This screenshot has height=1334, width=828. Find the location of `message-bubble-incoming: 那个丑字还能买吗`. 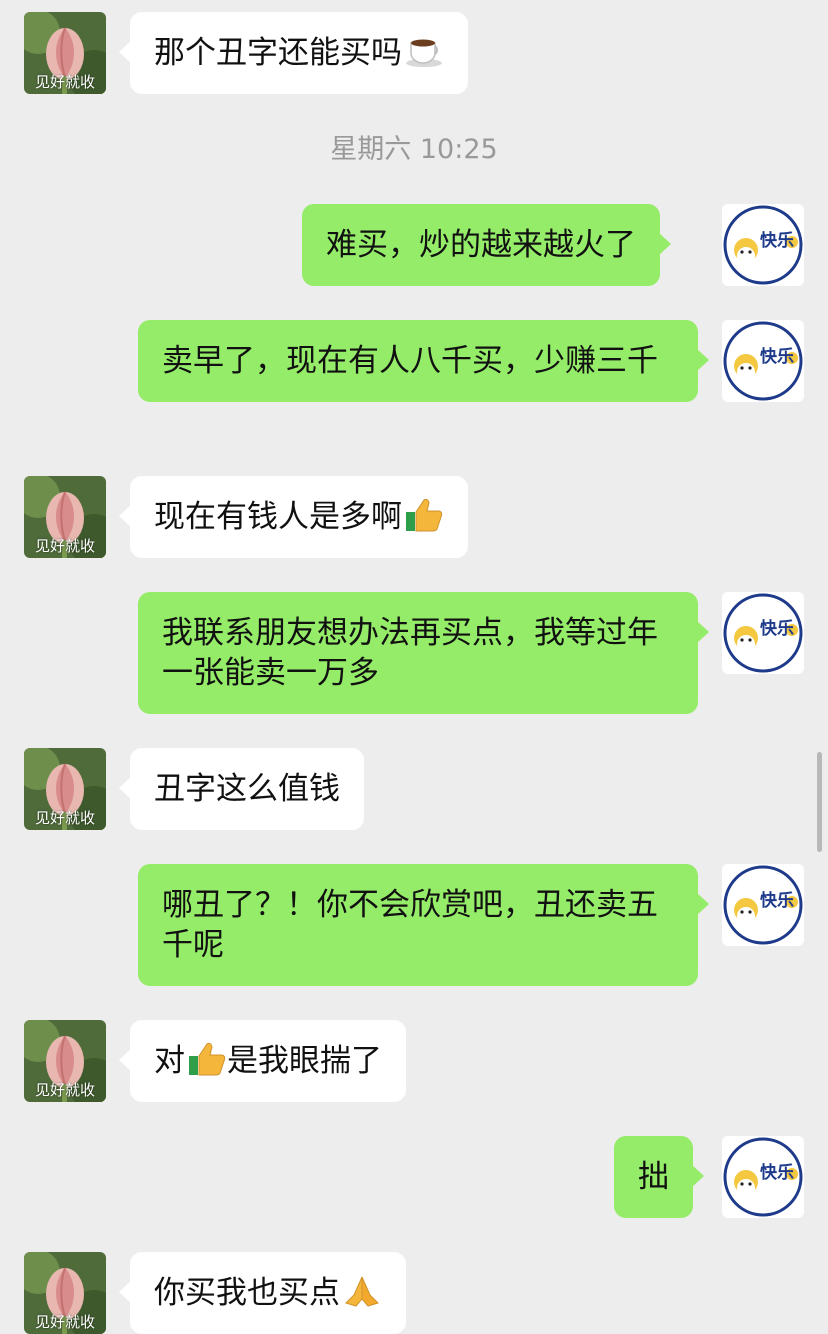

message-bubble-incoming: 那个丑字还能买吗 is located at coordinates (293, 53).